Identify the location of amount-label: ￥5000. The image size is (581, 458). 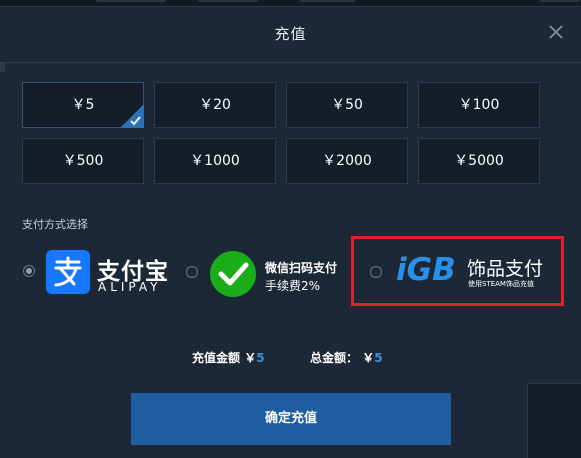
(479, 161).